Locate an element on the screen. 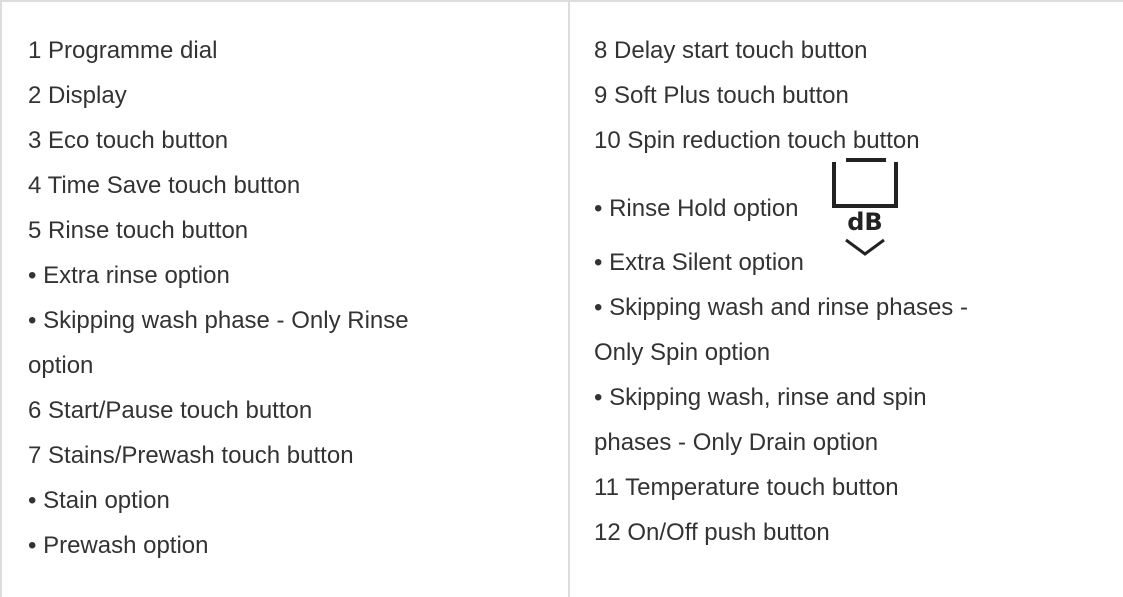 This screenshot has height=597, width=1123. extra-silent-db-icon: dB is located at coordinates (865, 241).